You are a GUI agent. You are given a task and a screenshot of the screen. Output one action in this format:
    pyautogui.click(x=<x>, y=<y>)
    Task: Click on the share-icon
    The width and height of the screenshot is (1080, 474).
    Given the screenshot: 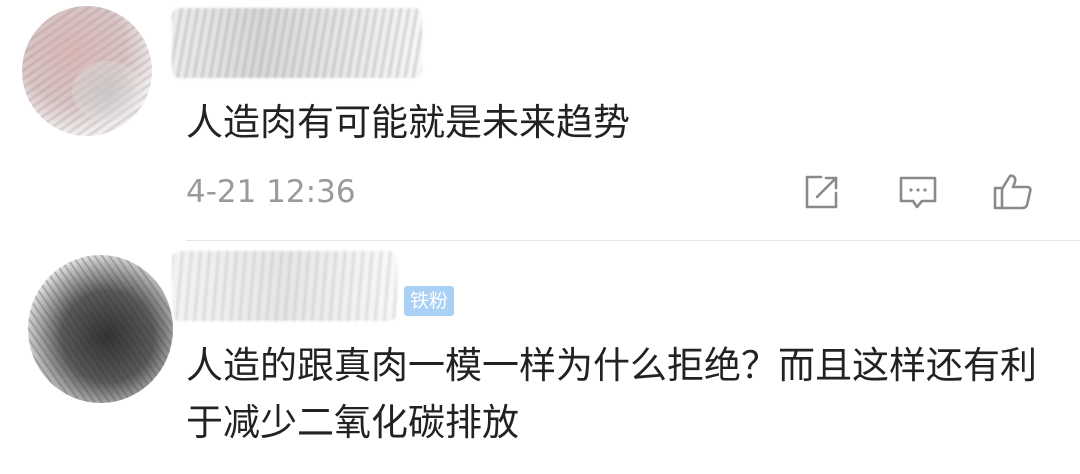 What is the action you would take?
    pyautogui.click(x=821, y=192)
    